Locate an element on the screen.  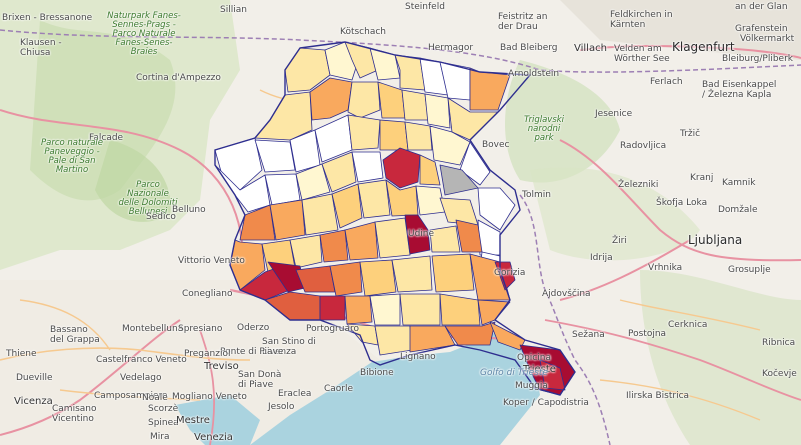
preganziol-label: Preganziol is located at coordinates (207, 354).